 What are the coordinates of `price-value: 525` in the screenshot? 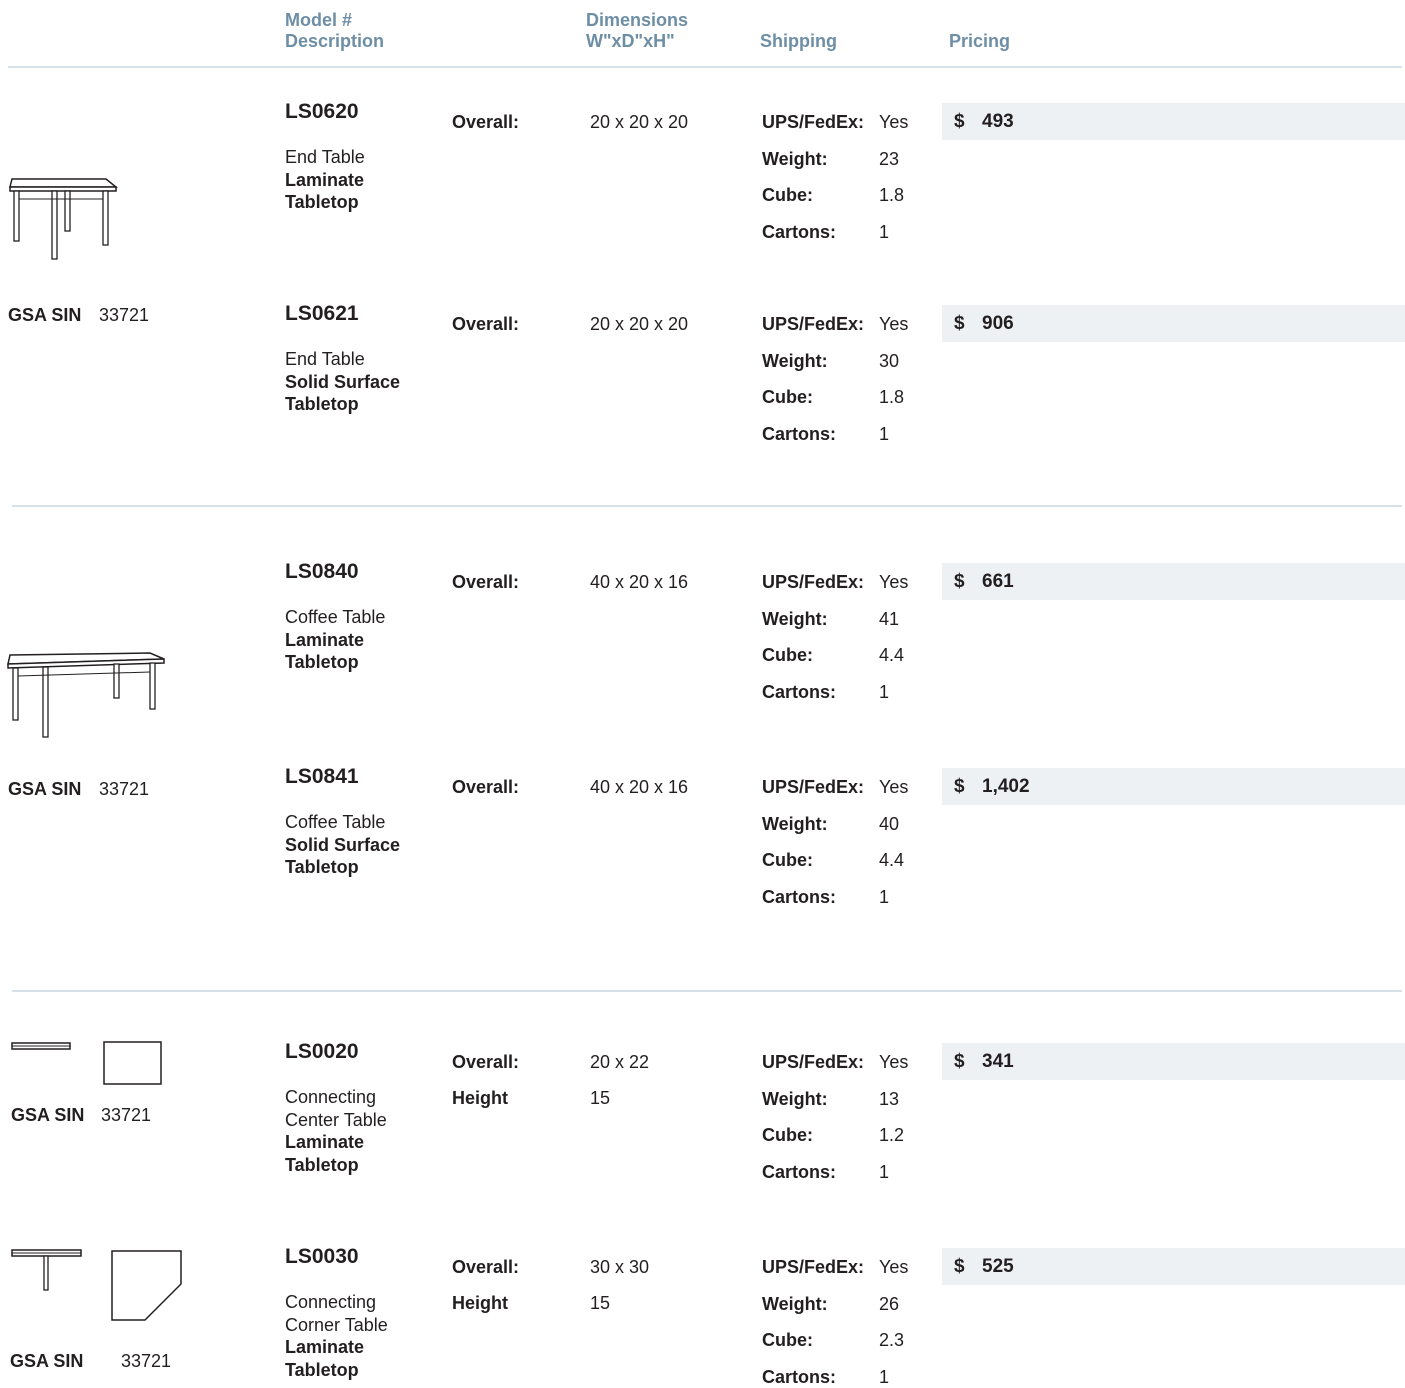 It's located at (998, 1266).